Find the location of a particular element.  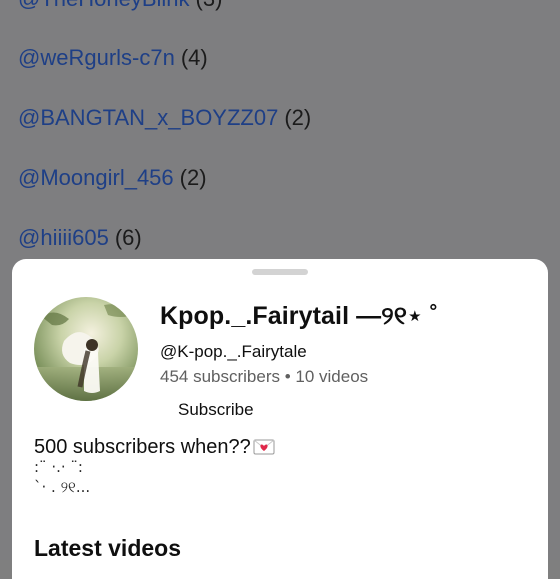

mention-count: (4) is located at coordinates (194, 57).